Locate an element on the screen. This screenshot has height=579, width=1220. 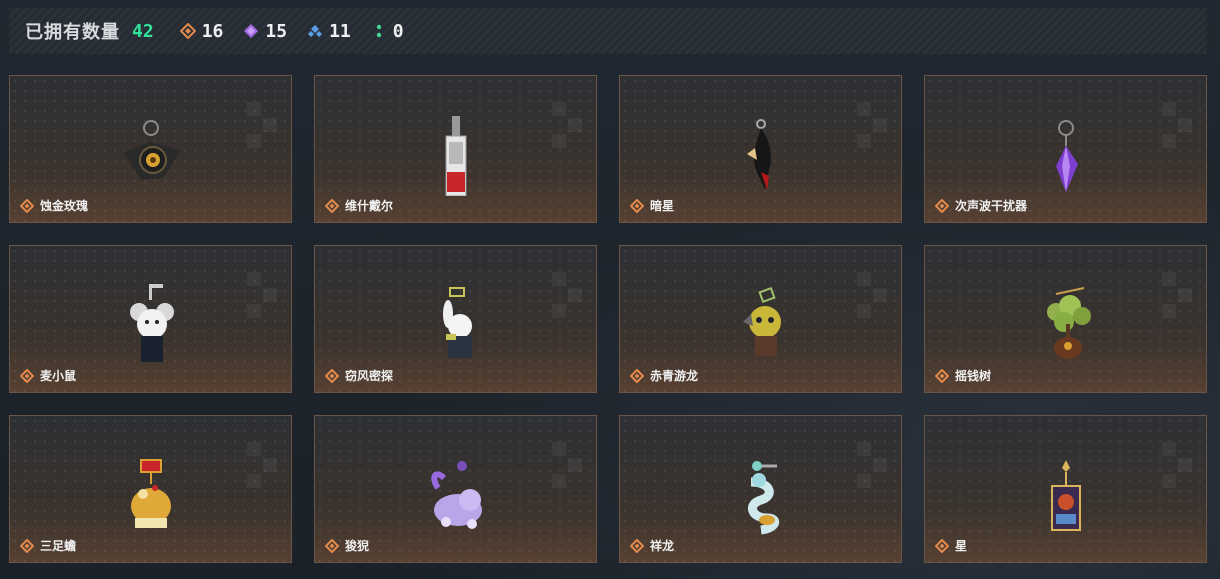
charm-name: 蚀金玫瑰 is located at coordinates (64, 206).